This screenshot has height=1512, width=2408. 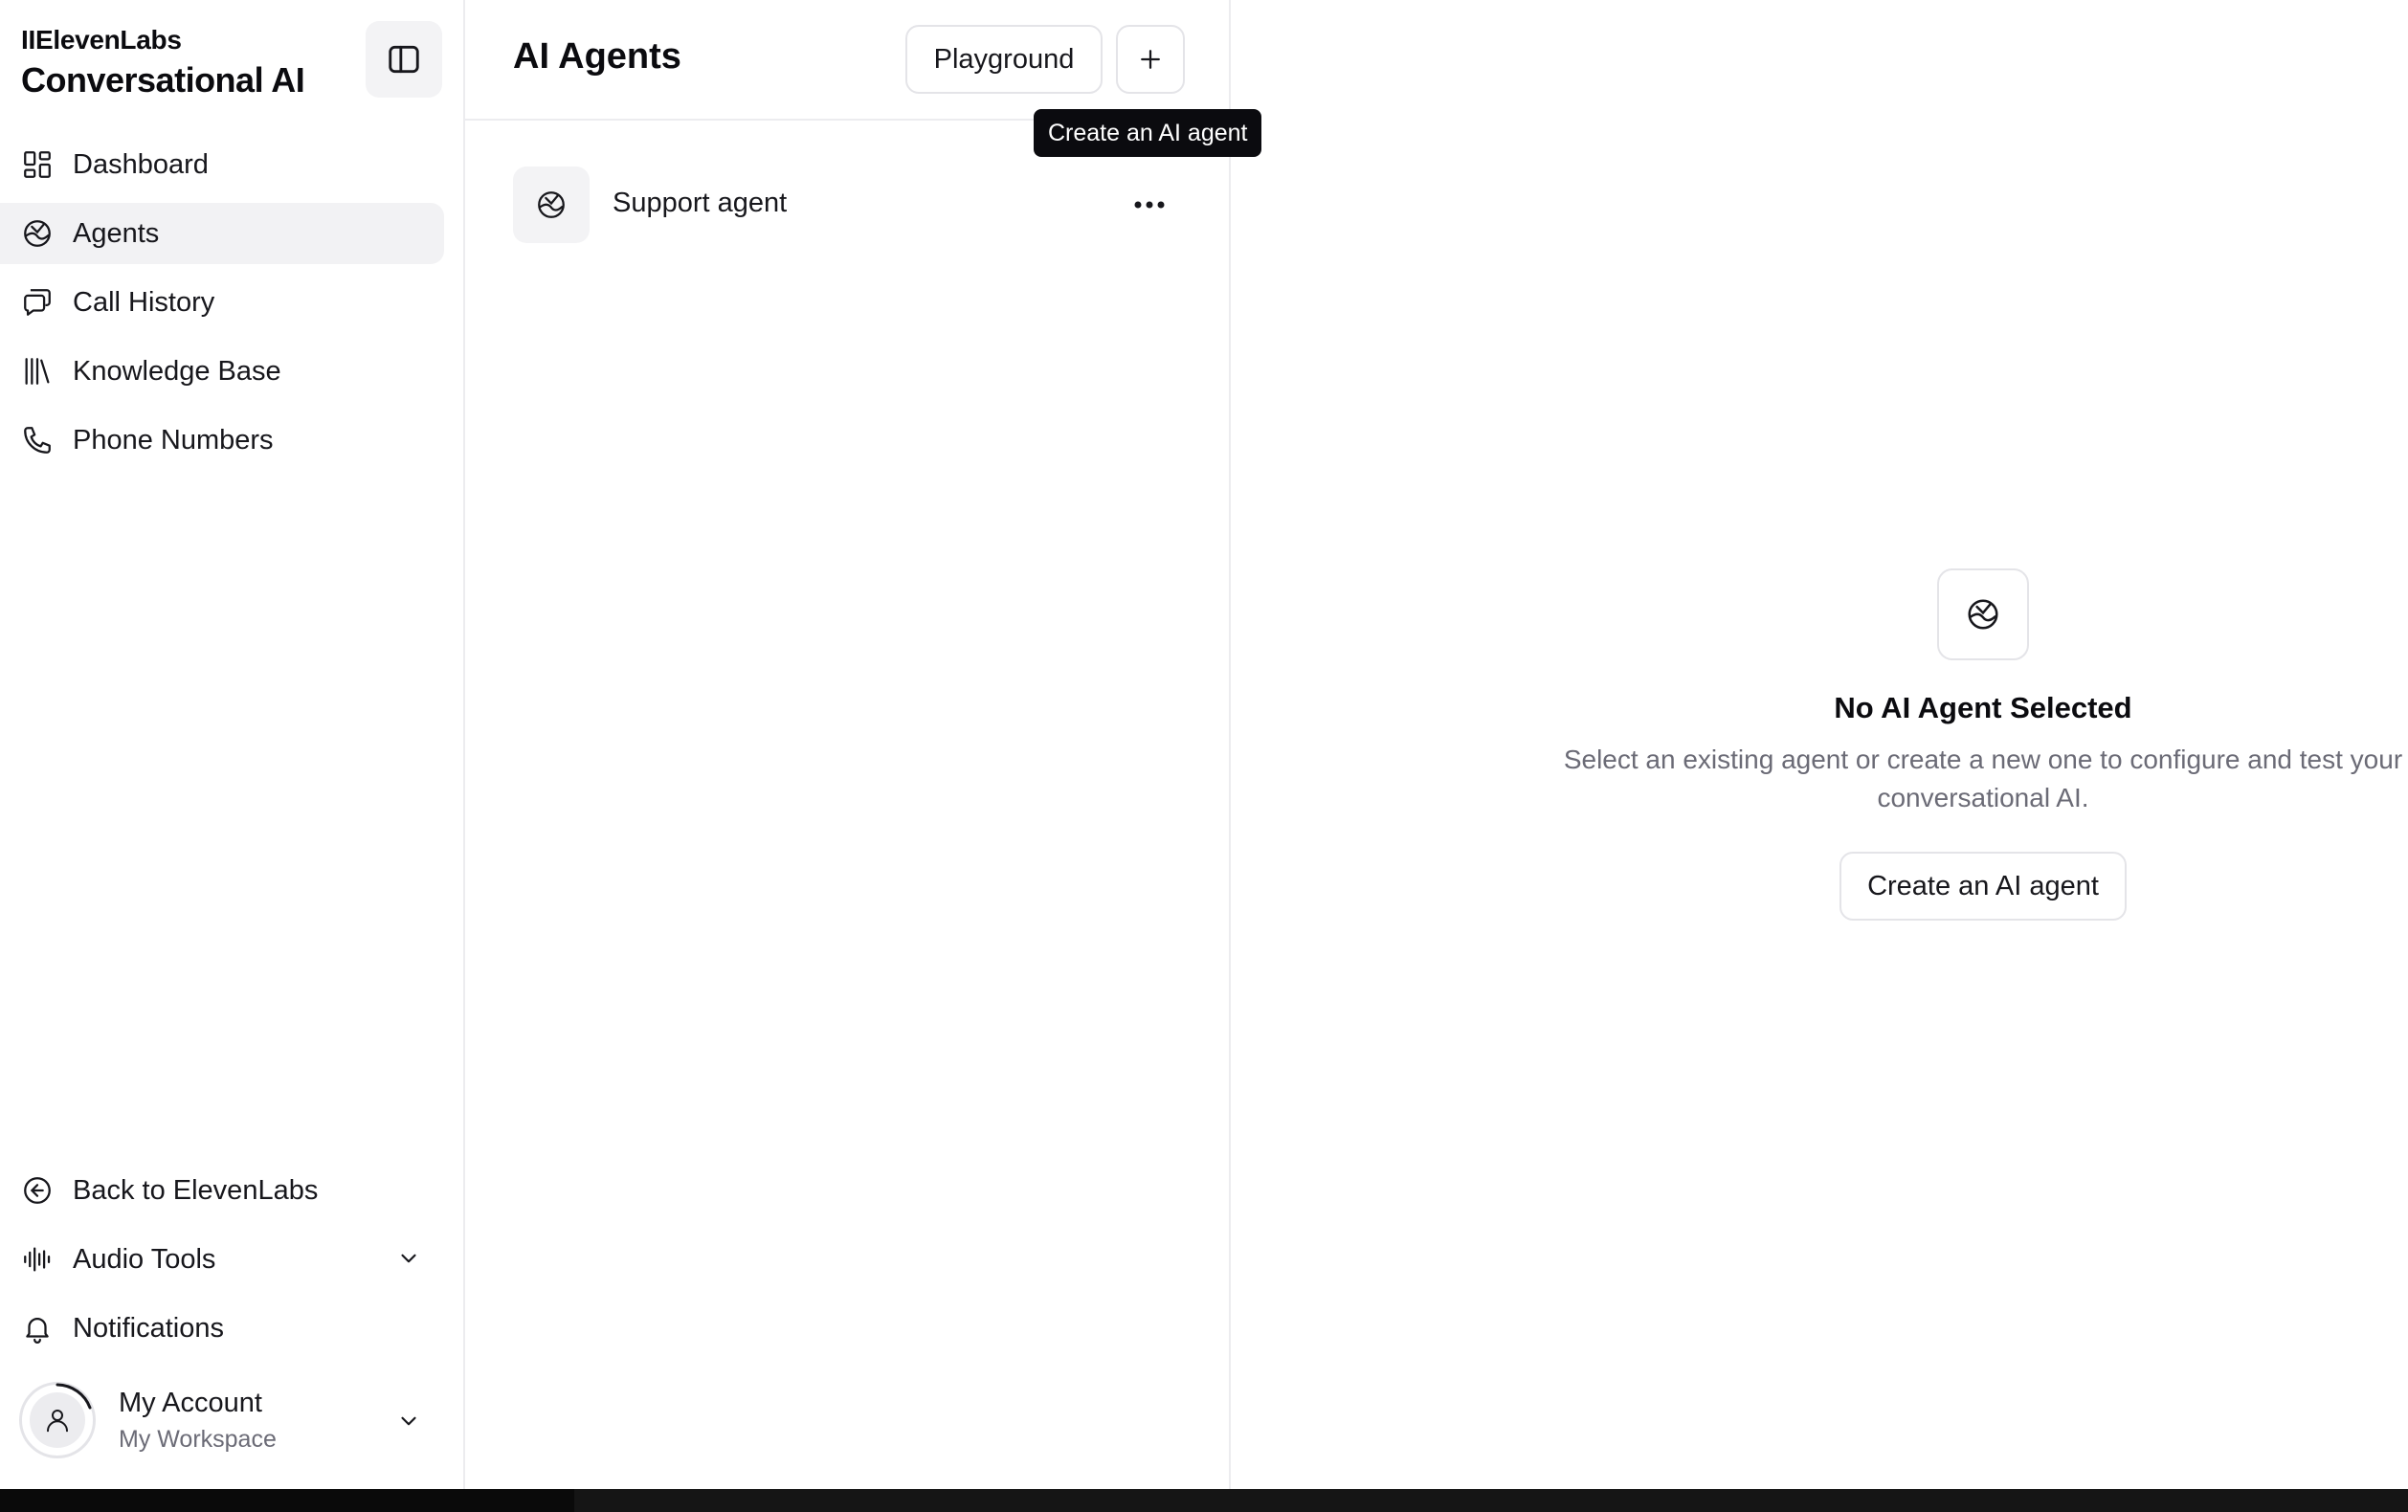 I want to click on sidebar-item-audio-tools: Audio Tools, so click(x=222, y=1259).